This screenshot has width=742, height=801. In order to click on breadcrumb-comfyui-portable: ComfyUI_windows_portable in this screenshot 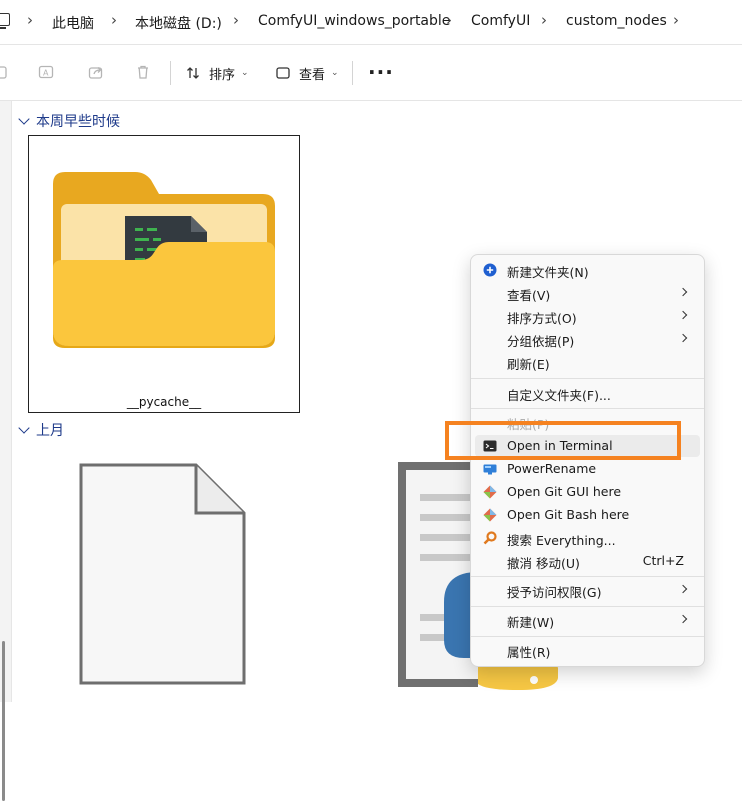, I will do `click(354, 21)`.